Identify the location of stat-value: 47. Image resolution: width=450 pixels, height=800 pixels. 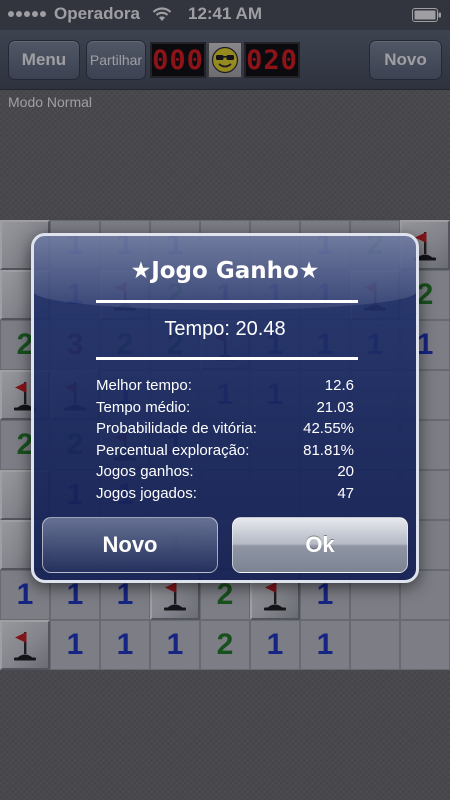
(345, 493).